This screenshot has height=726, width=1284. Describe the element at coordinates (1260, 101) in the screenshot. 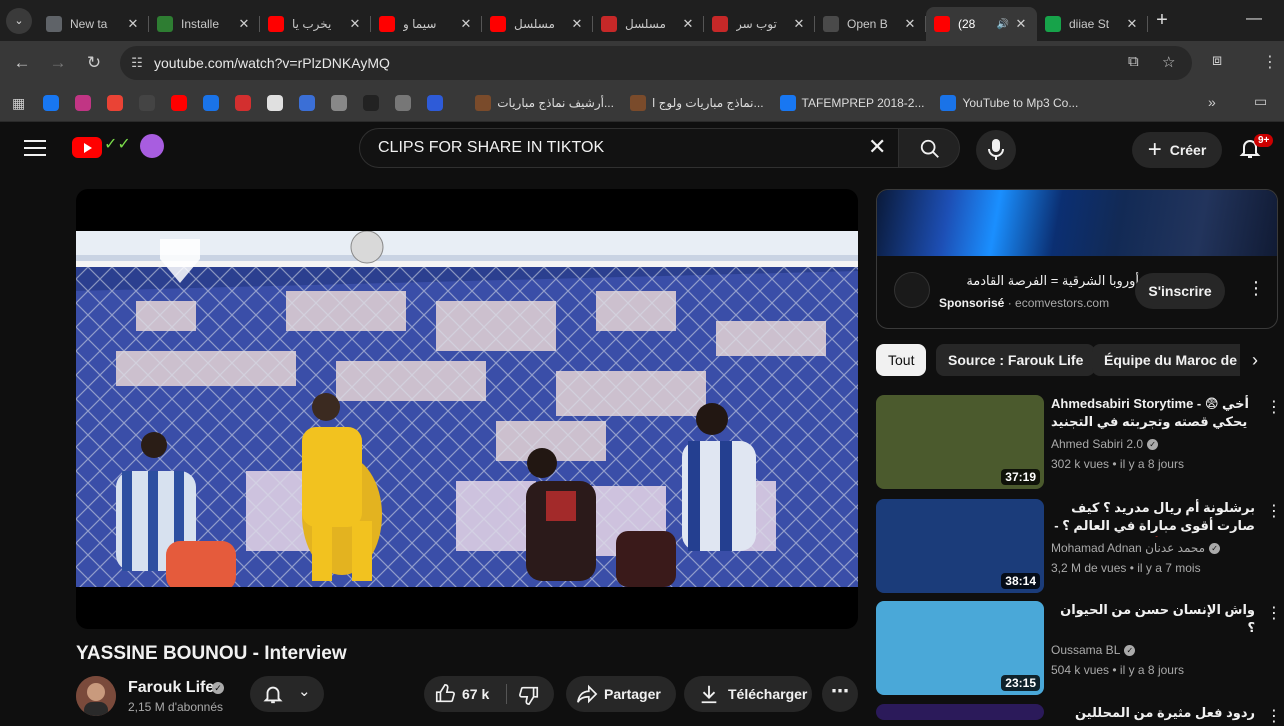

I see `bookmarks-folder-icon: ▭` at that location.